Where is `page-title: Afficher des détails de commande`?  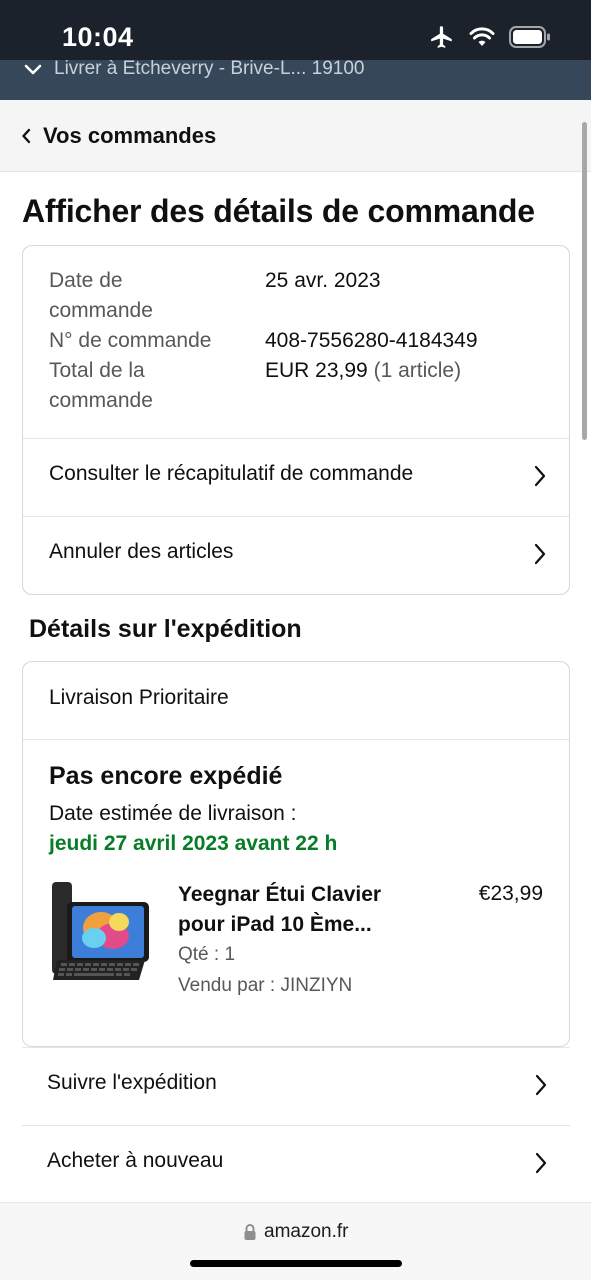
page-title: Afficher des détails de commande is located at coordinates (278, 211).